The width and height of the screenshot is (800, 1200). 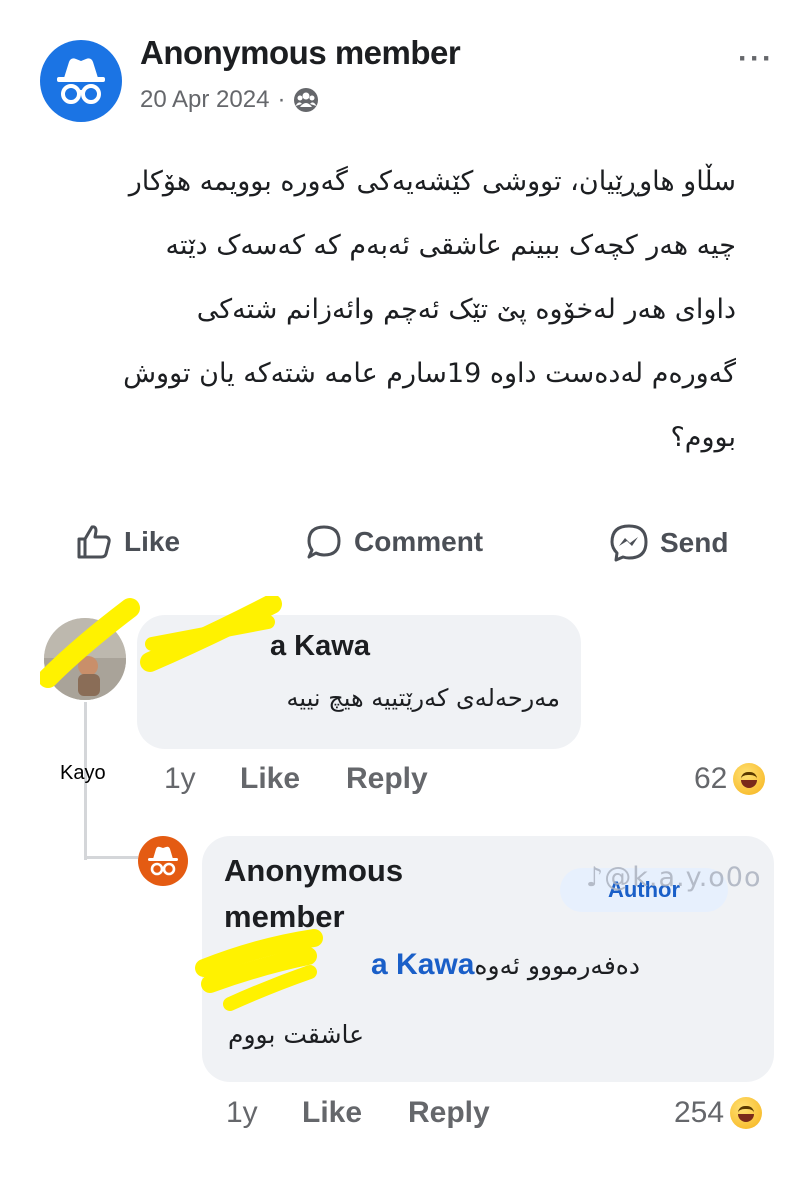 What do you see at coordinates (83, 773) in the screenshot?
I see `overlay-caption: Kayo` at bounding box center [83, 773].